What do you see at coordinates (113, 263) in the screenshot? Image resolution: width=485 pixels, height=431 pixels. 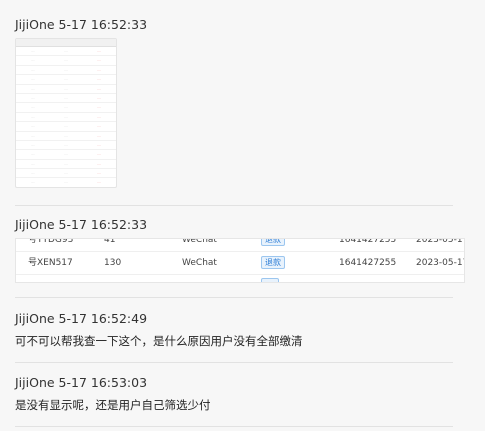 I see `amount: 130` at bounding box center [113, 263].